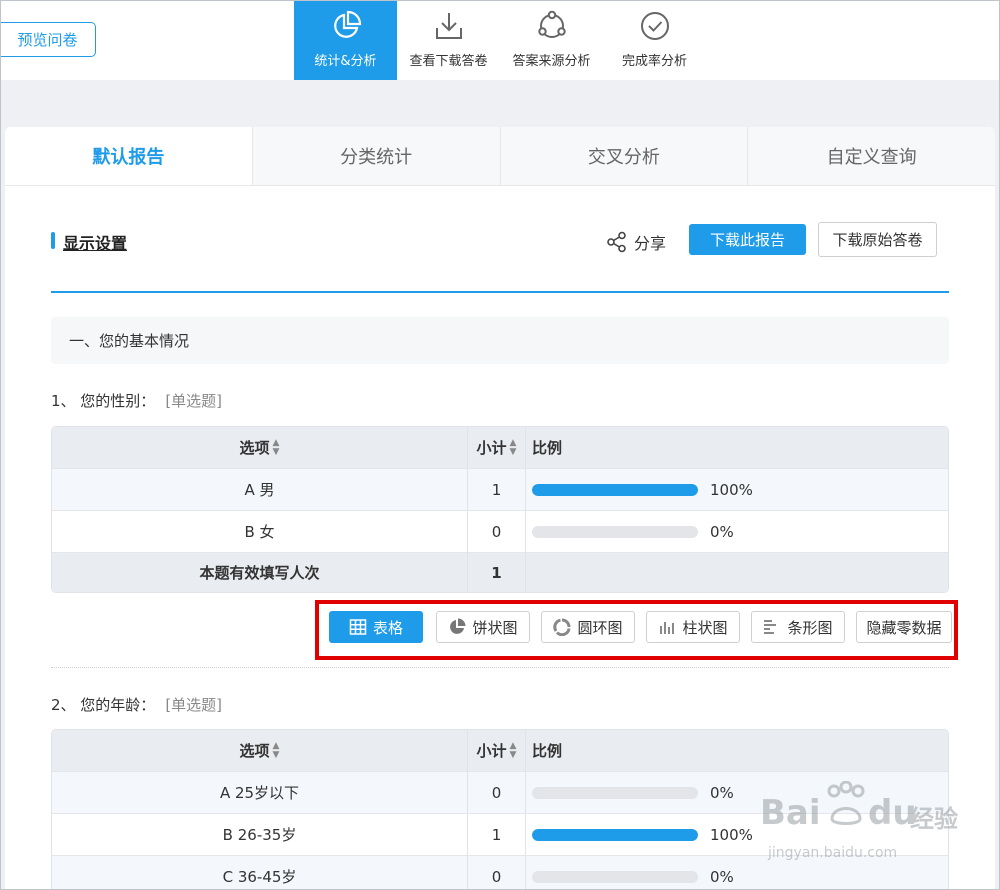 The width and height of the screenshot is (1000, 890). Describe the element at coordinates (260, 873) in the screenshot. I see `option-cell: C 36-45岁` at that location.